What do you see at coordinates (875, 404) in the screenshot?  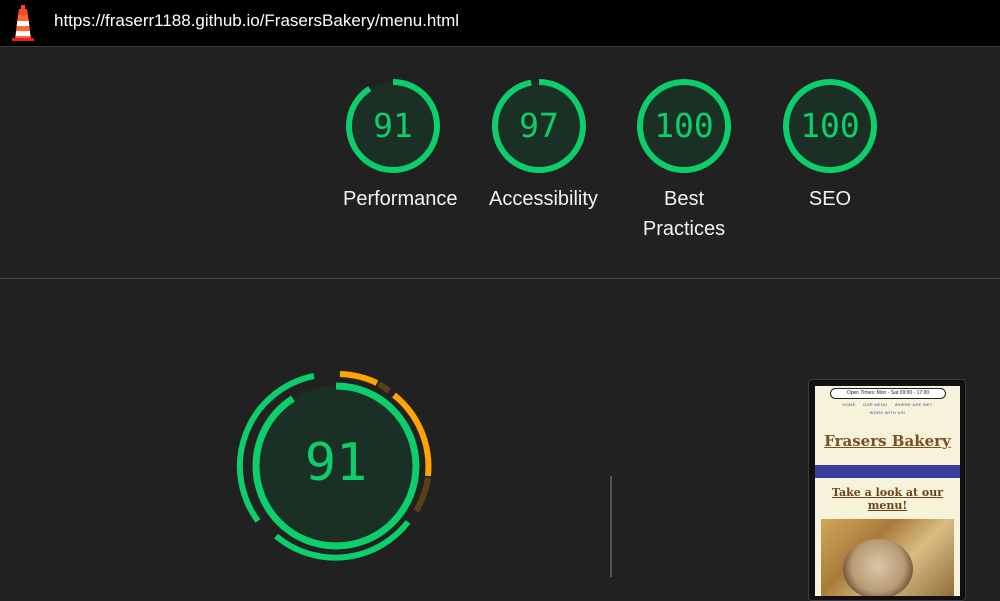 I see `preview-nav-link: OUR MENU` at bounding box center [875, 404].